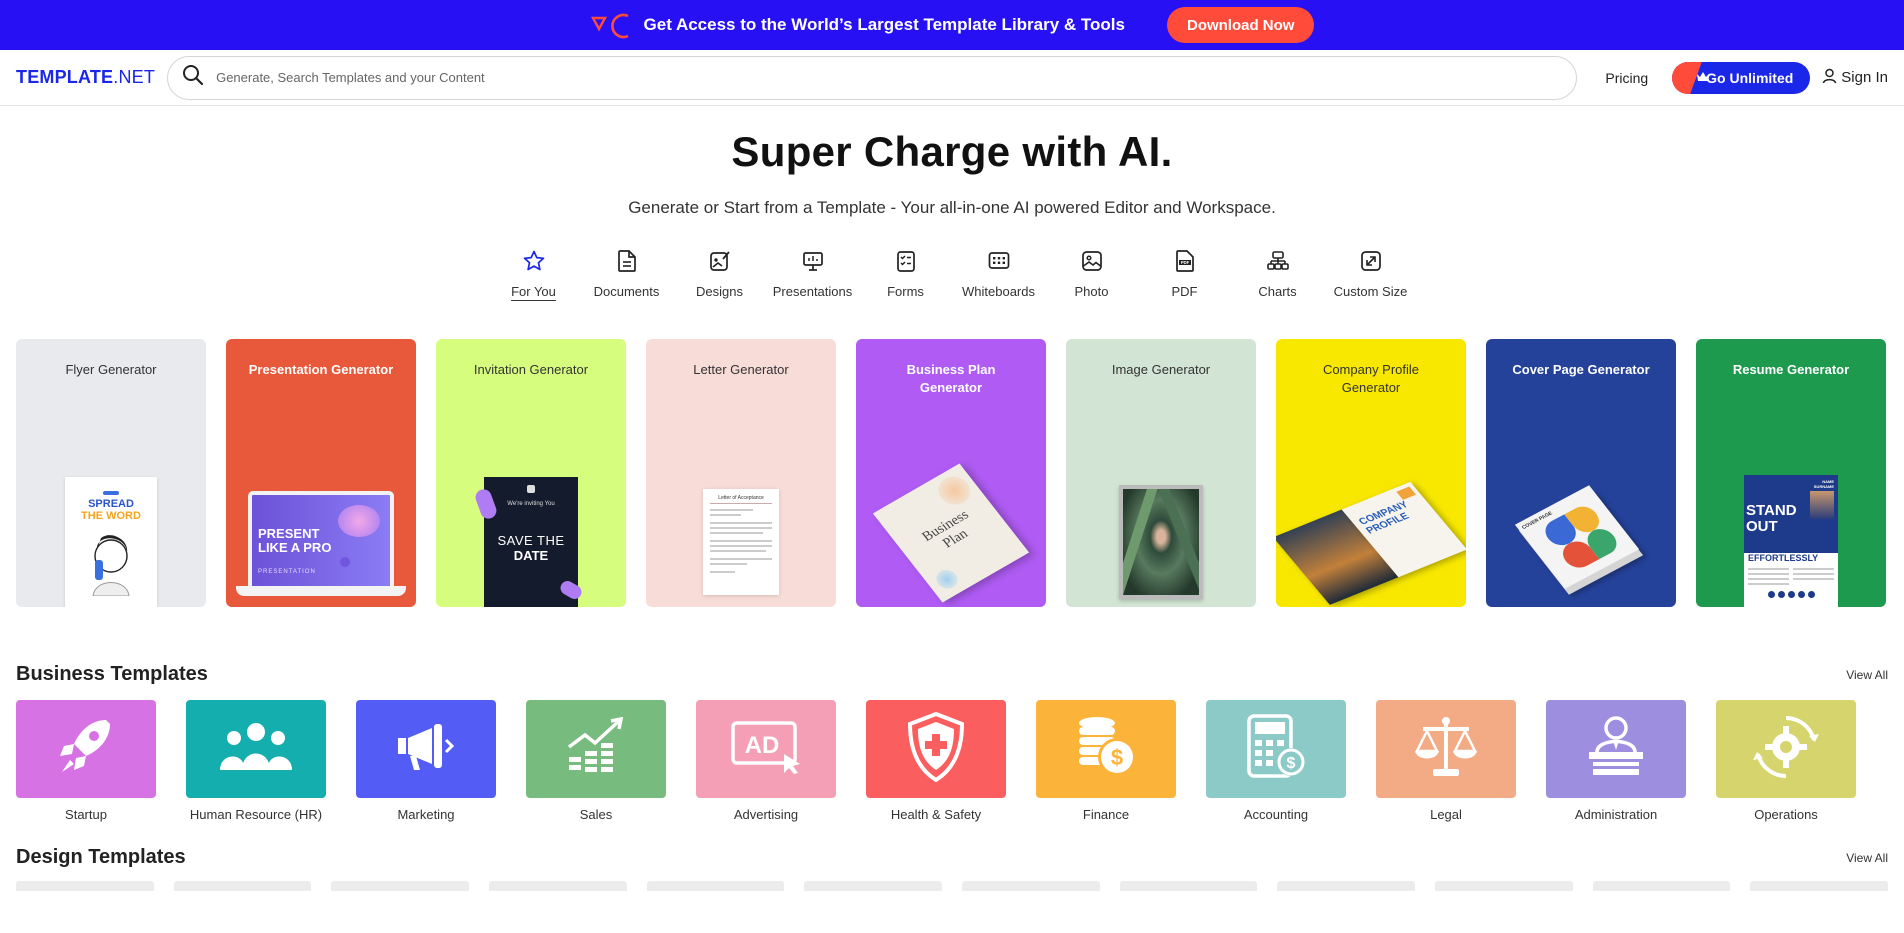  Describe the element at coordinates (531, 504) in the screenshot. I see `art-text: We're inviting You` at that location.